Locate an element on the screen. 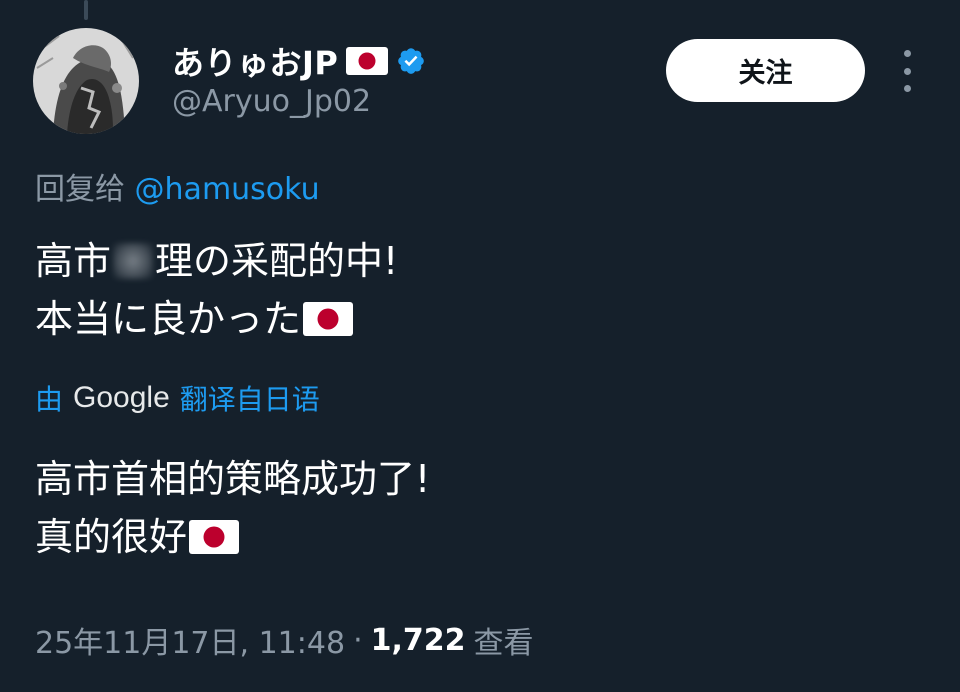 The height and width of the screenshot is (692, 960). obscured-character is located at coordinates (133, 261).